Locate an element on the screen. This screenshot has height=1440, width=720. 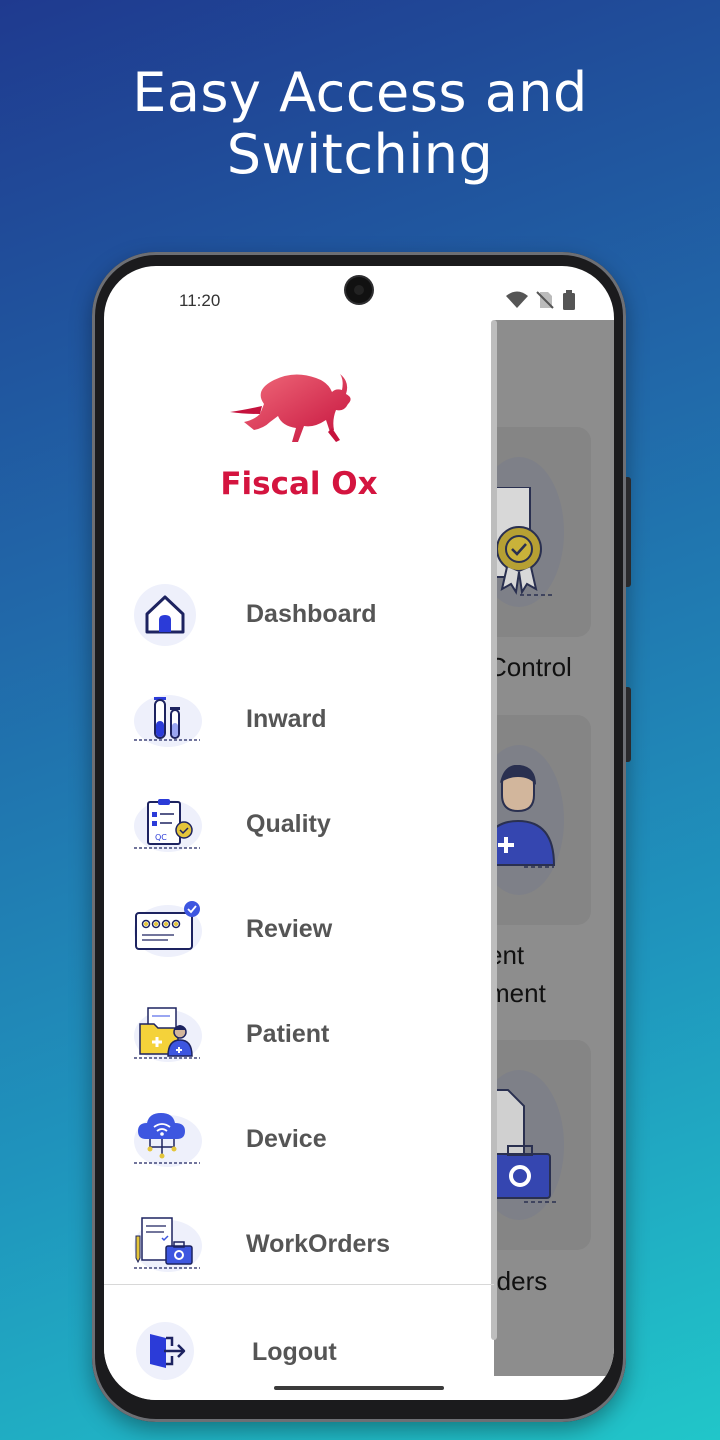
battery-icon is located at coordinates (569, 300).